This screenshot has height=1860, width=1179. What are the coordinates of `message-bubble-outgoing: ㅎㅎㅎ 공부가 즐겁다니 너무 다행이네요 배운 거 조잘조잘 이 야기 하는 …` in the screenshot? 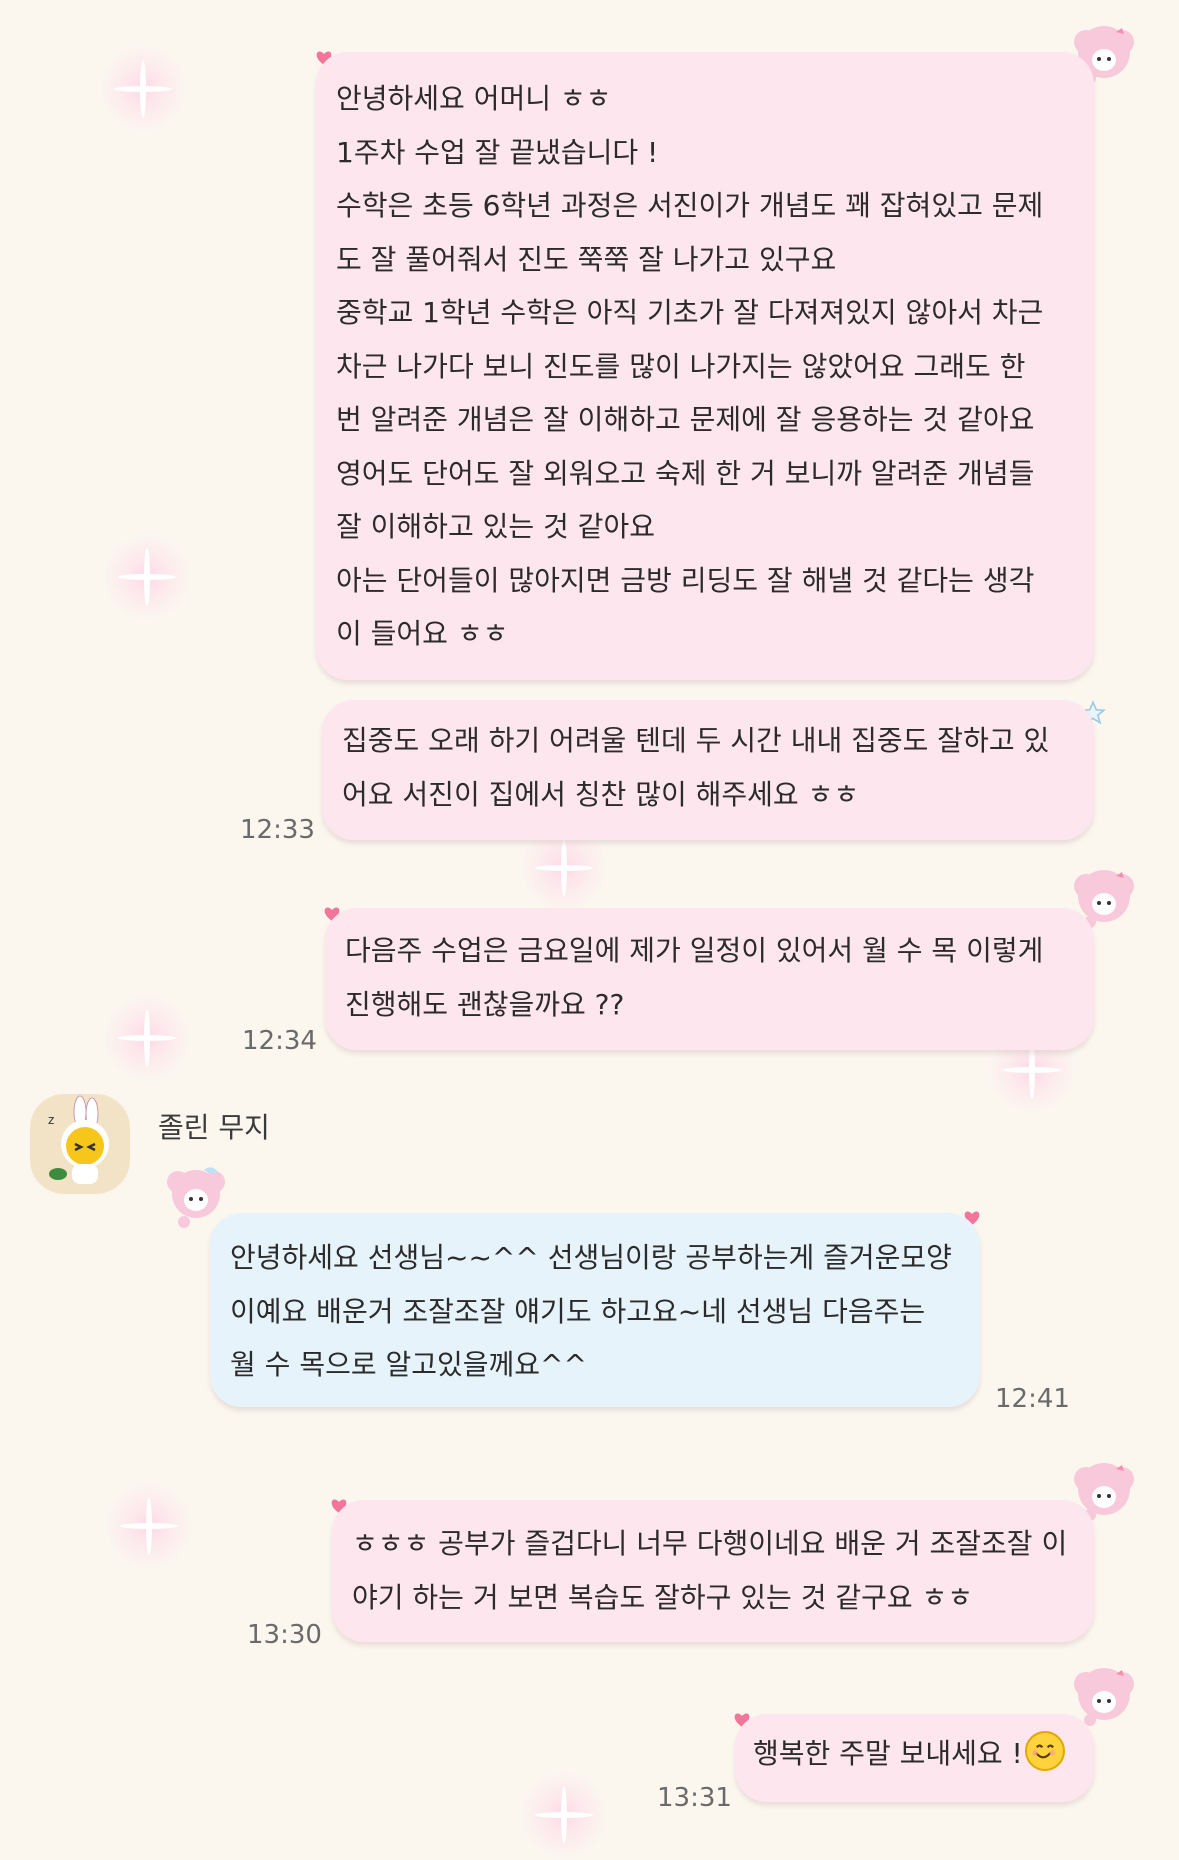 It's located at (713, 1571).